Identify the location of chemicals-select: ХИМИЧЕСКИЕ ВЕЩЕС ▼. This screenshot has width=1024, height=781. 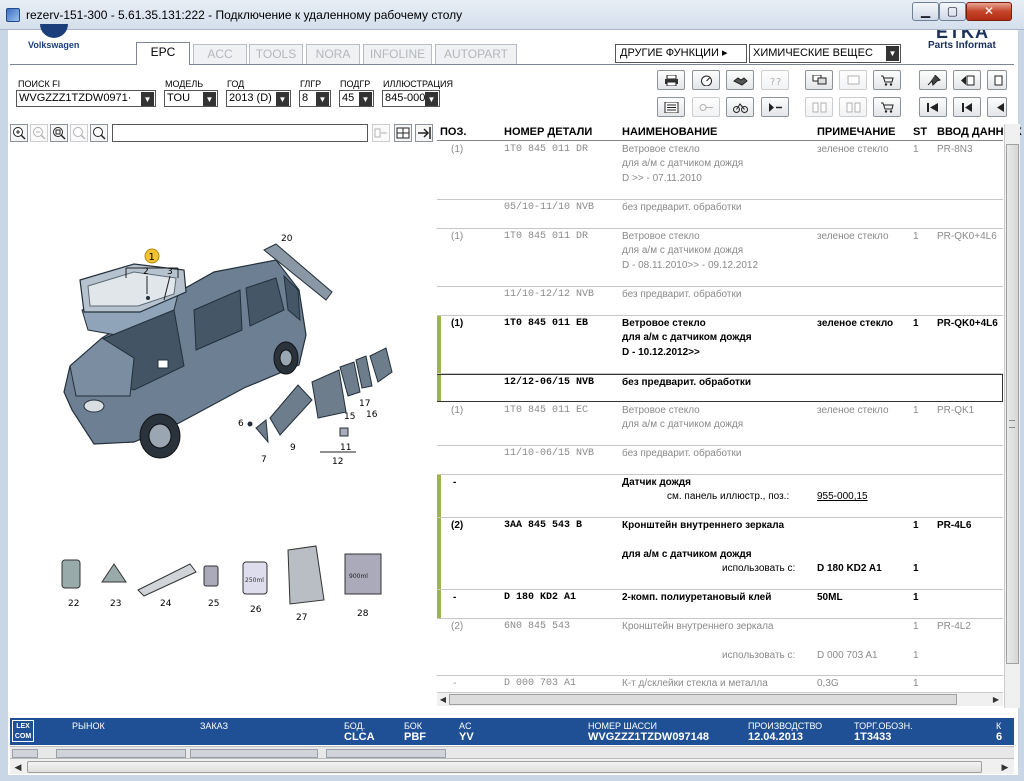
(825, 53).